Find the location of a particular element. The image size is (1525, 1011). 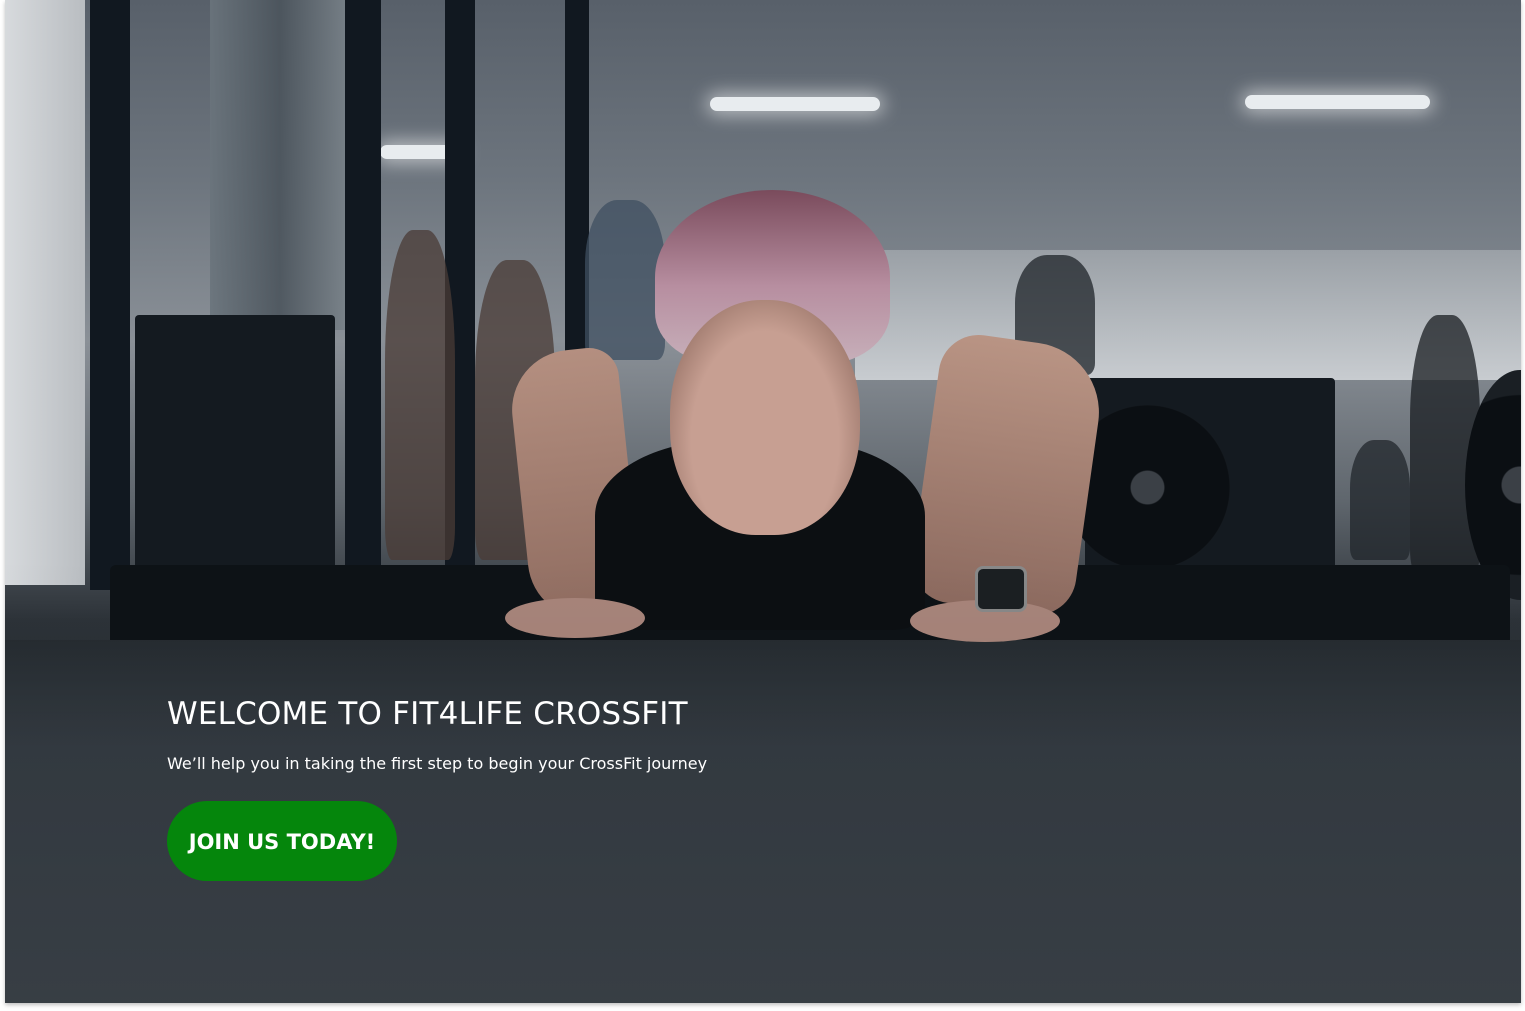

join-us-button: JOIN US TODAY! is located at coordinates (282, 841).